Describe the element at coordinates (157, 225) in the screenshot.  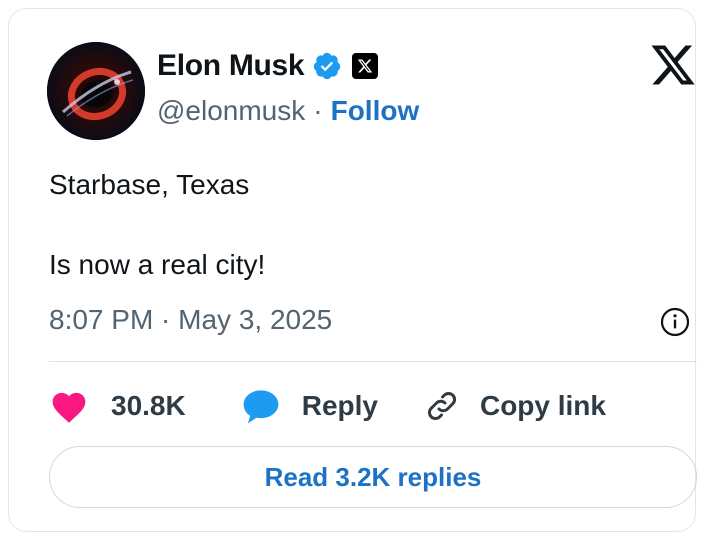
I see `tweet-text: Starbase, Texas Is now a real city!` at that location.